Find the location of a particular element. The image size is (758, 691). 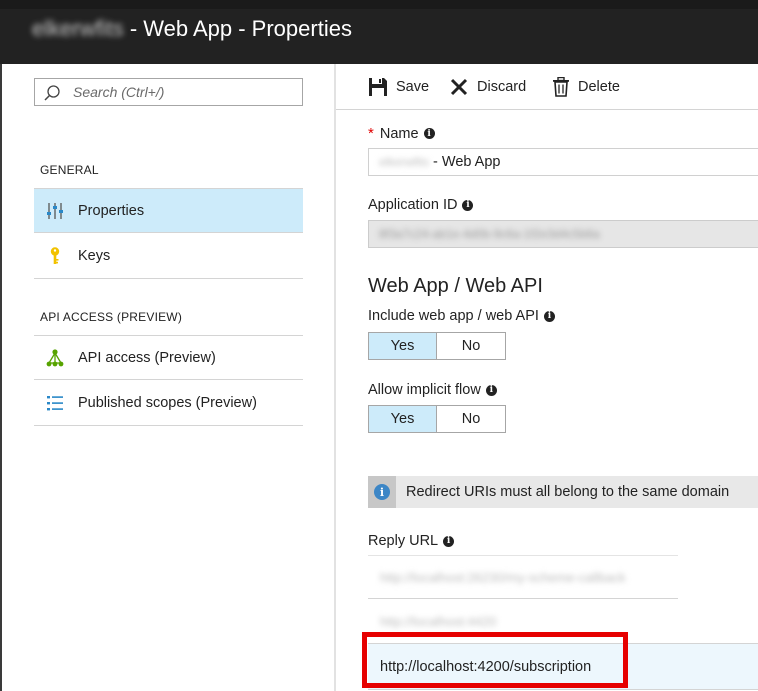

include-web-app-label-text: Include web app / web API is located at coordinates (453, 316).